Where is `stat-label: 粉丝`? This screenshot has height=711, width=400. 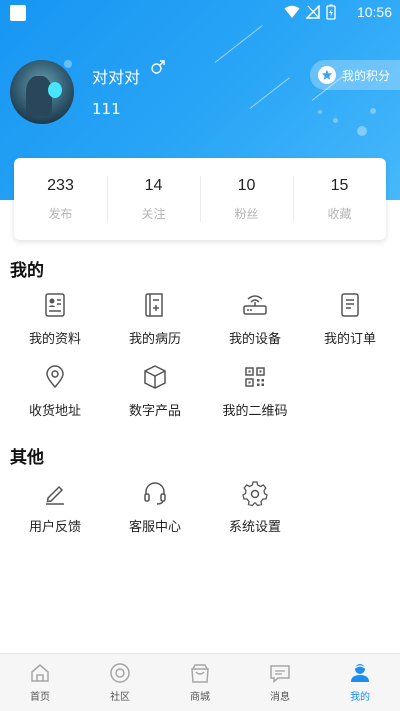 stat-label: 粉丝 is located at coordinates (246, 213).